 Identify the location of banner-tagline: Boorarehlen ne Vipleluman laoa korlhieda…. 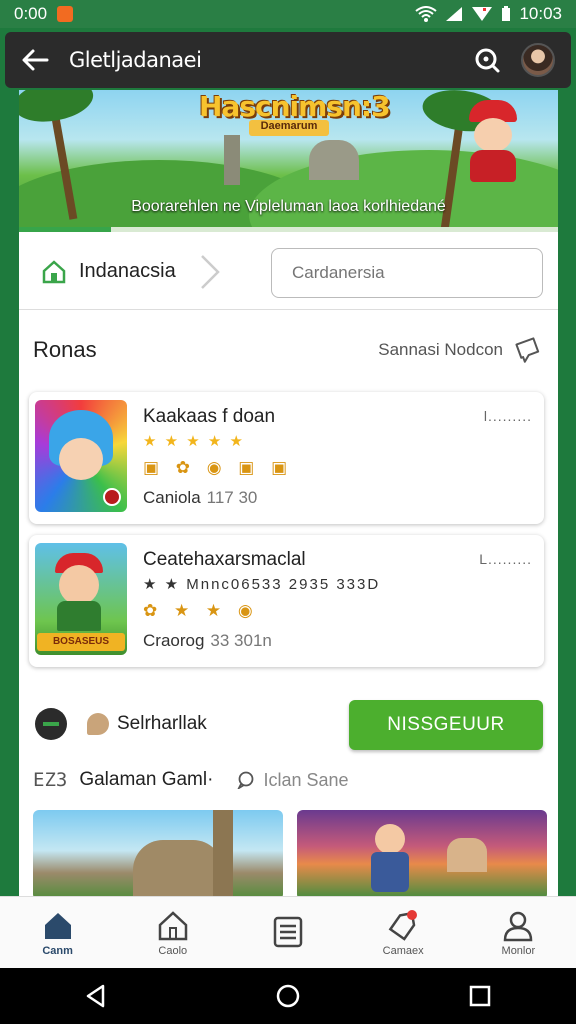
(288, 206).